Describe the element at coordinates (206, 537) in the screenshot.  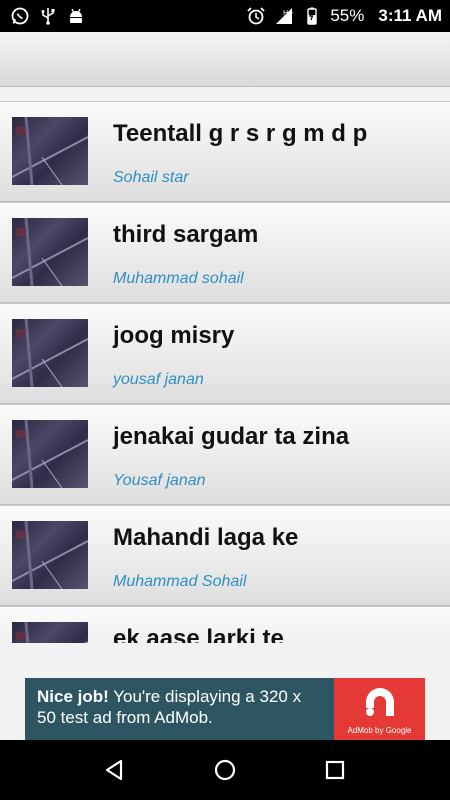
I see `song-title: Mahandi laga ke` at that location.